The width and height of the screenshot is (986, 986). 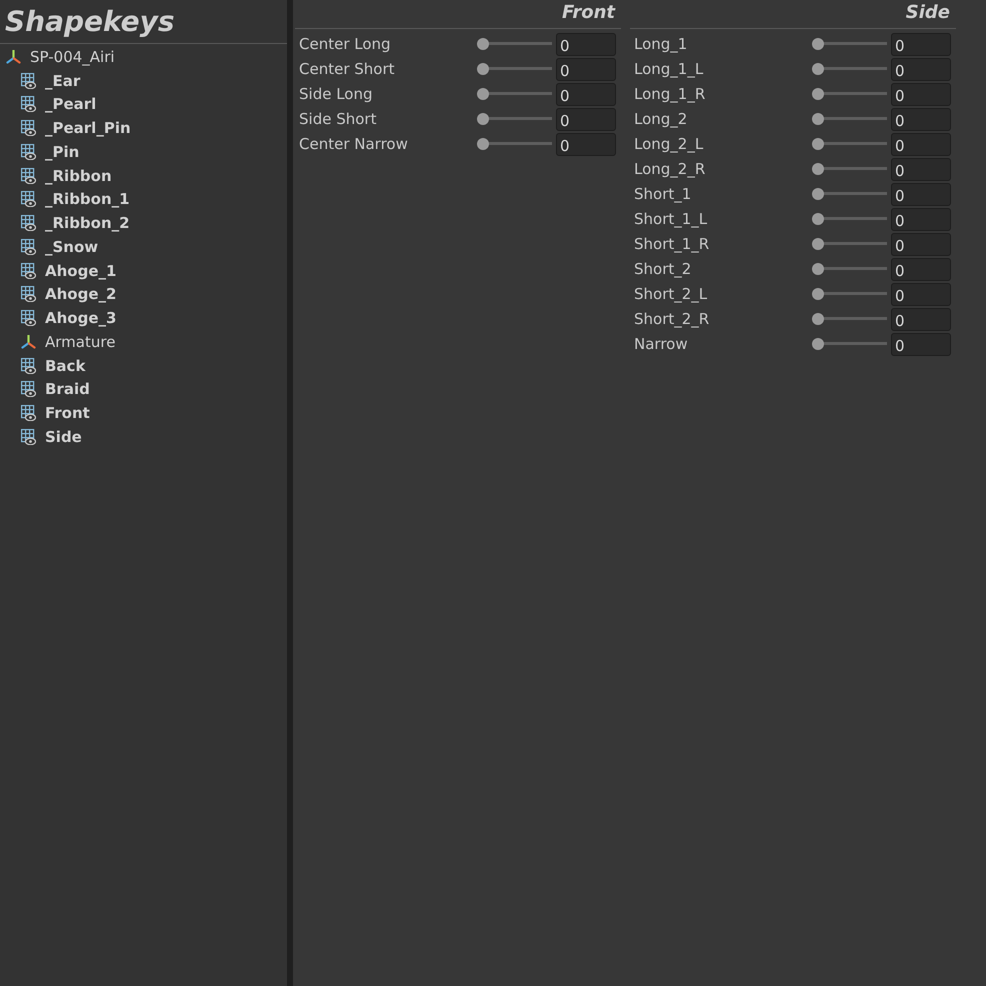 What do you see at coordinates (68, 341) in the screenshot?
I see `outliner-item: Armature` at bounding box center [68, 341].